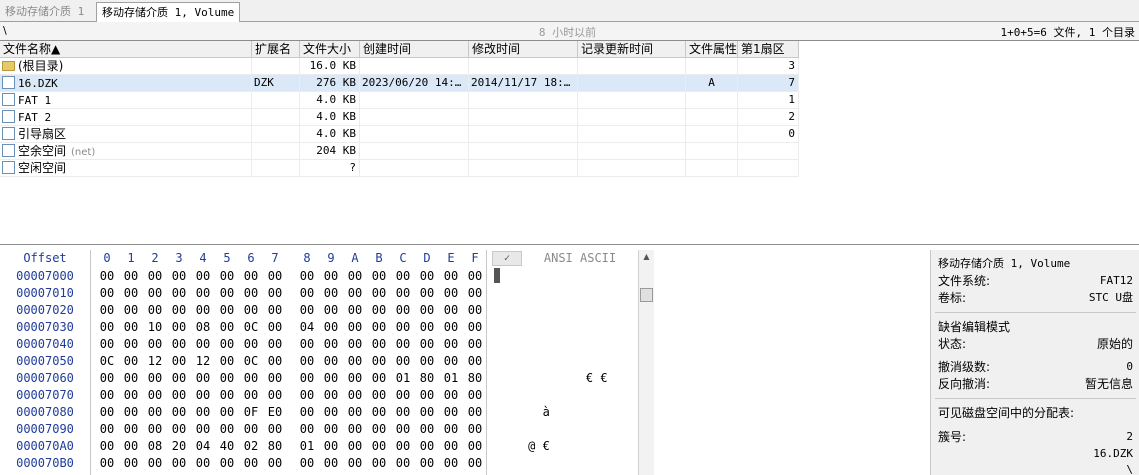 The width and height of the screenshot is (1139, 475). I want to click on column-header-size: 文件大小, so click(330, 49).